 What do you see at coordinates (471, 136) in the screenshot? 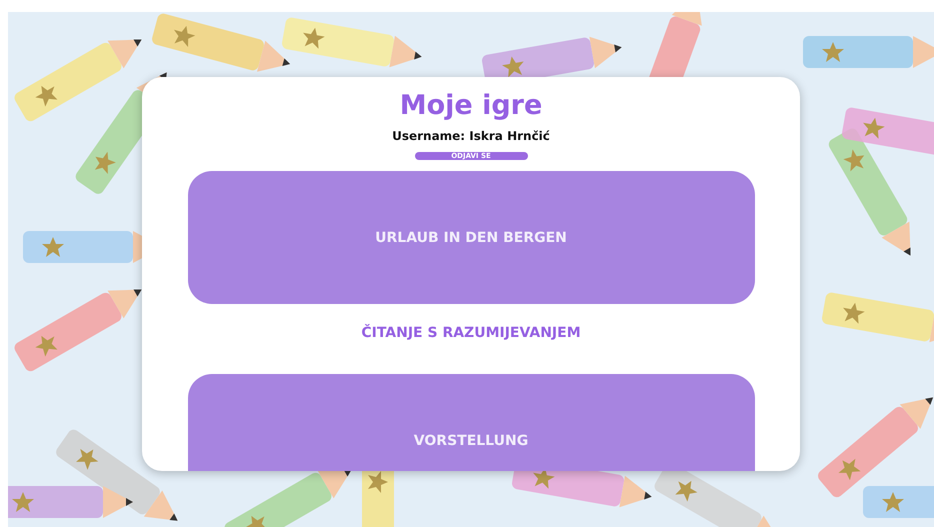
I see `username-label: Username: Iskra Hrnčić` at bounding box center [471, 136].